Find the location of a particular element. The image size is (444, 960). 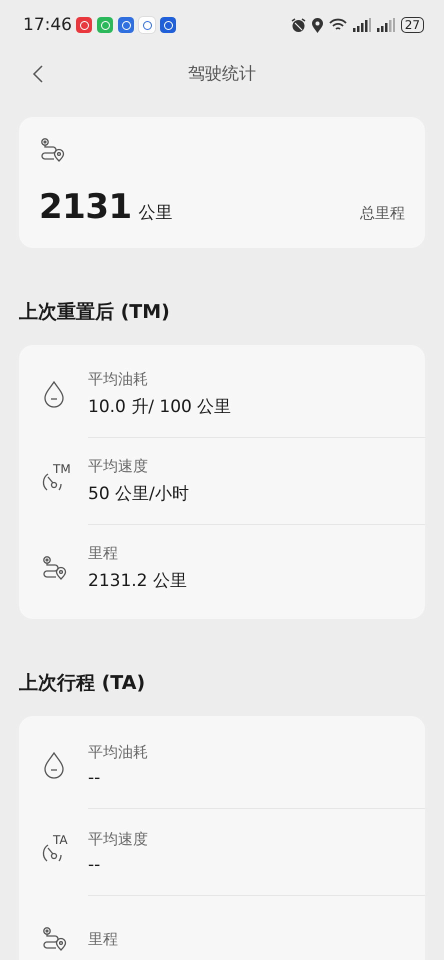

back-icon is located at coordinates (38, 74).